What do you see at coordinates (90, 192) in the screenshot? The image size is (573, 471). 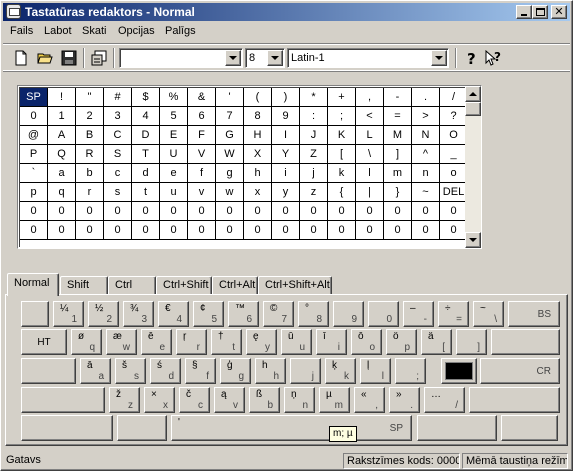 I see `char-cell: r` at bounding box center [90, 192].